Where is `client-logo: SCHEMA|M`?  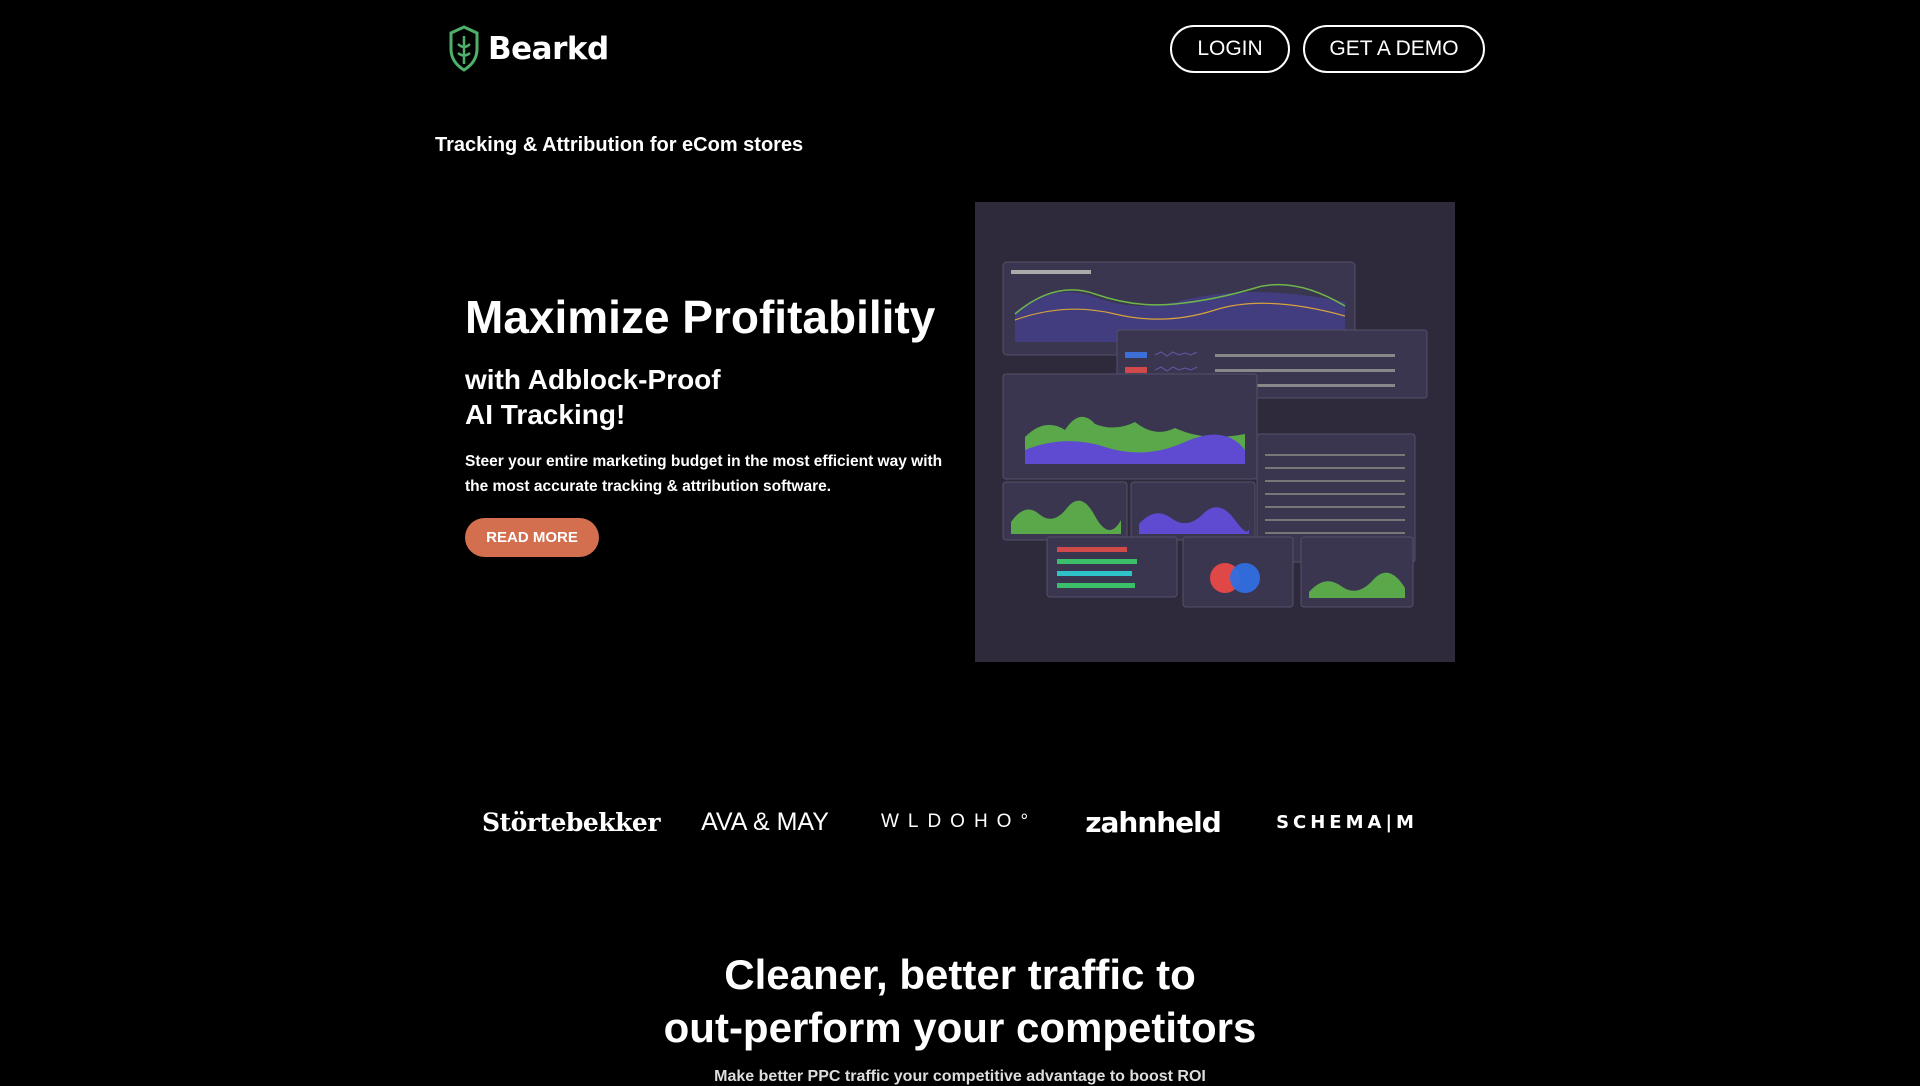 client-logo: SCHEMA|M is located at coordinates (1347, 822).